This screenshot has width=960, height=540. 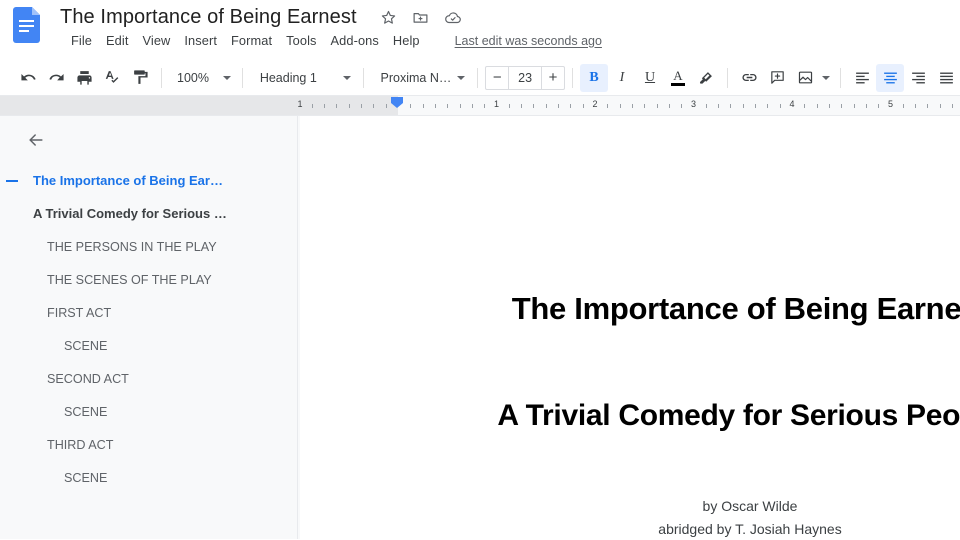 I want to click on ruler-number: 3, so click(x=693, y=104).